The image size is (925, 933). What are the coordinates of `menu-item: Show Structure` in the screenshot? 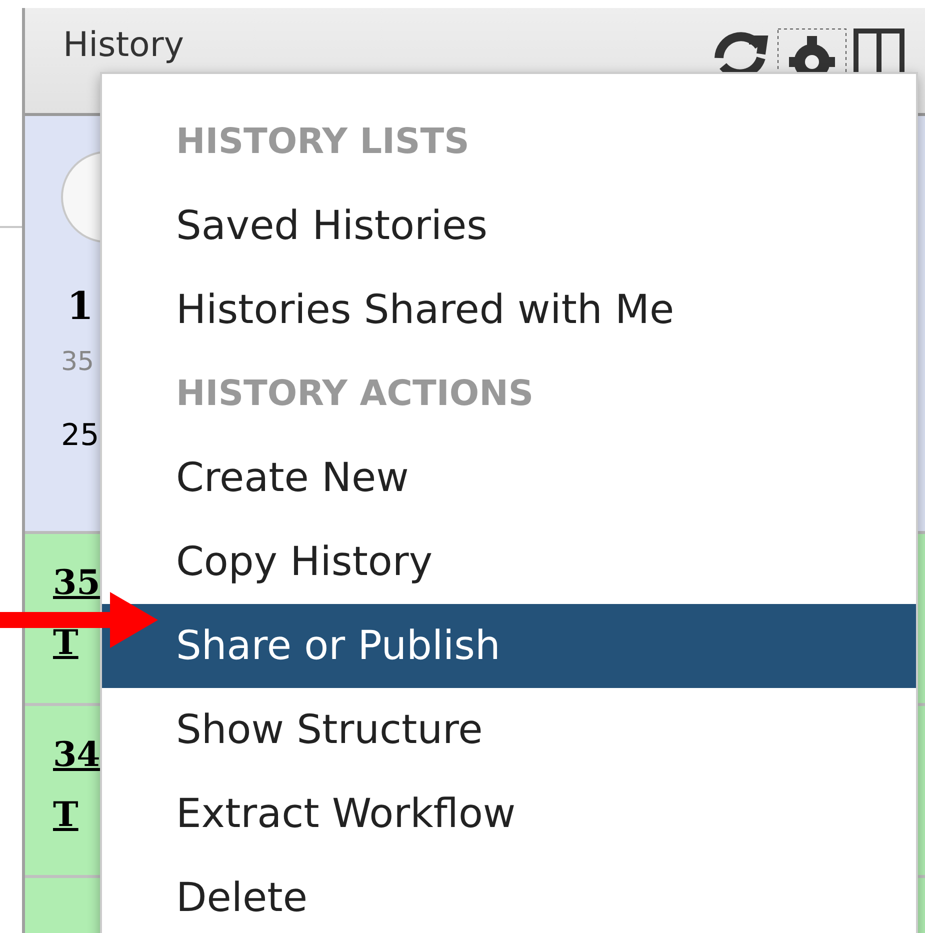 It's located at (509, 730).